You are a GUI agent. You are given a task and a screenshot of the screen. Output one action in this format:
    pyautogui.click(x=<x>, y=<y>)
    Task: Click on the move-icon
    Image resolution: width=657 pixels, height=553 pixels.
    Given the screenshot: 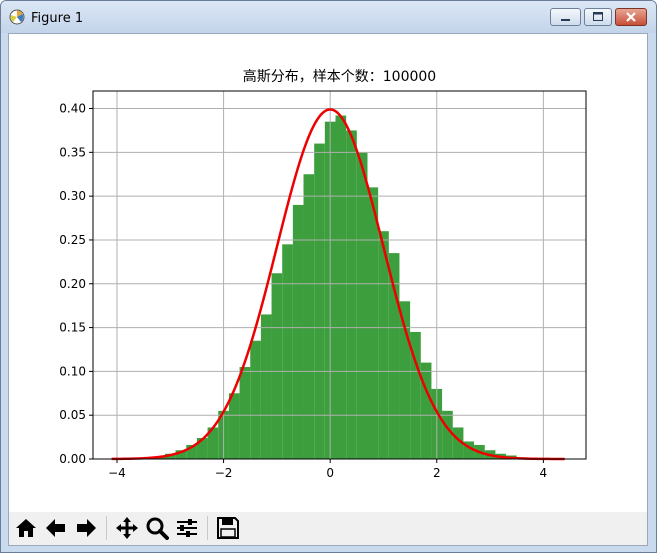 What is the action you would take?
    pyautogui.click(x=127, y=528)
    